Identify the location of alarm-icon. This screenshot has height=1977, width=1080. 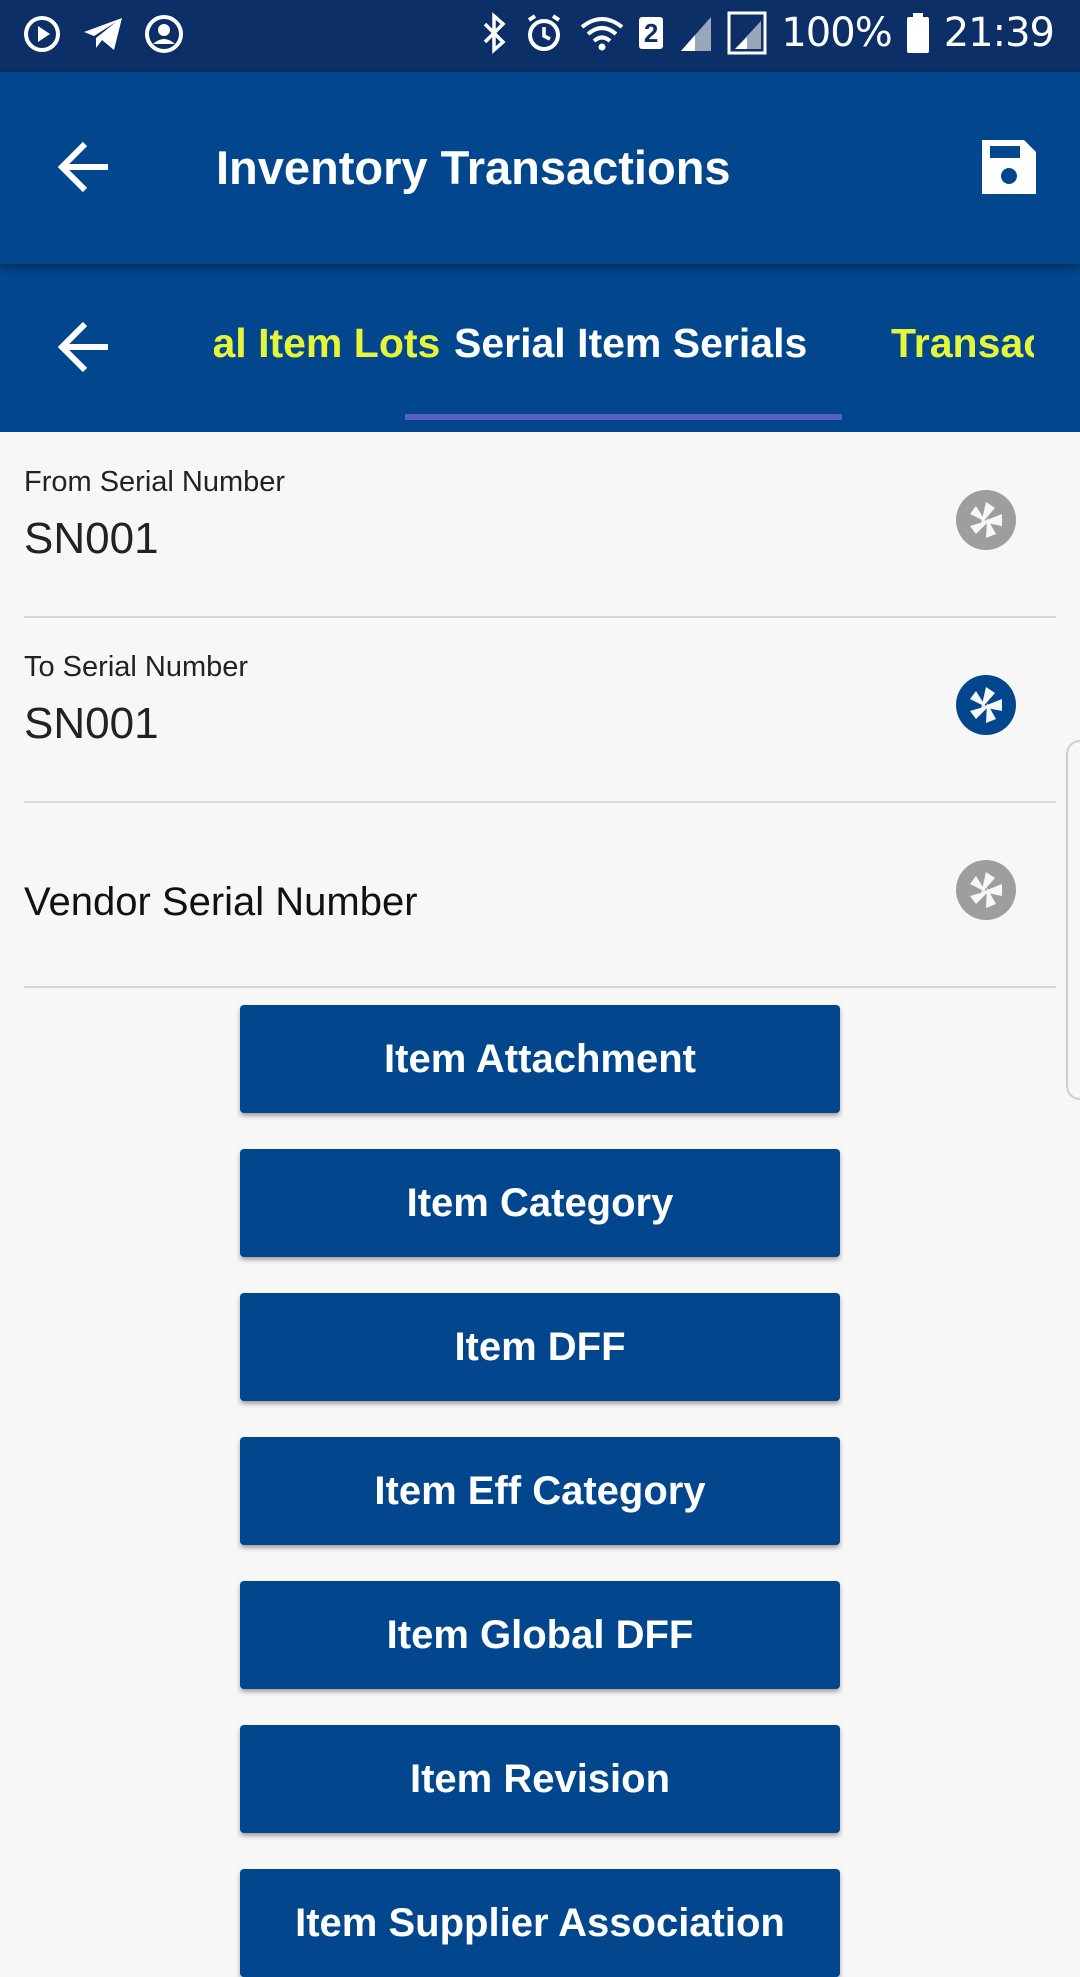
(544, 32).